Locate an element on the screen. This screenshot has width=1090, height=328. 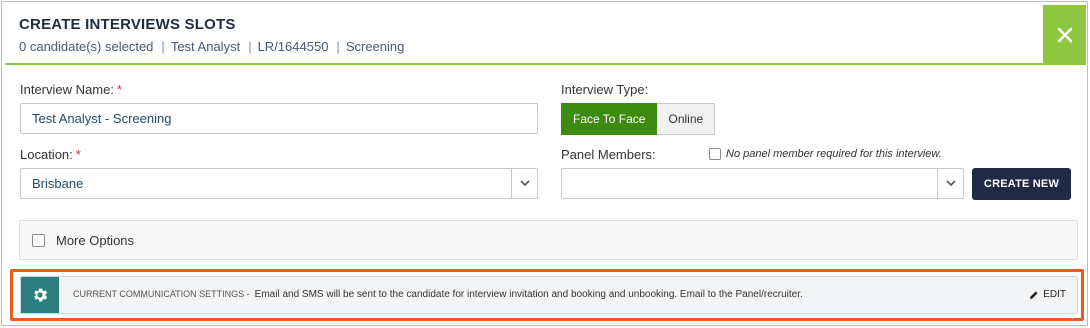
online-option: Online is located at coordinates (686, 119).